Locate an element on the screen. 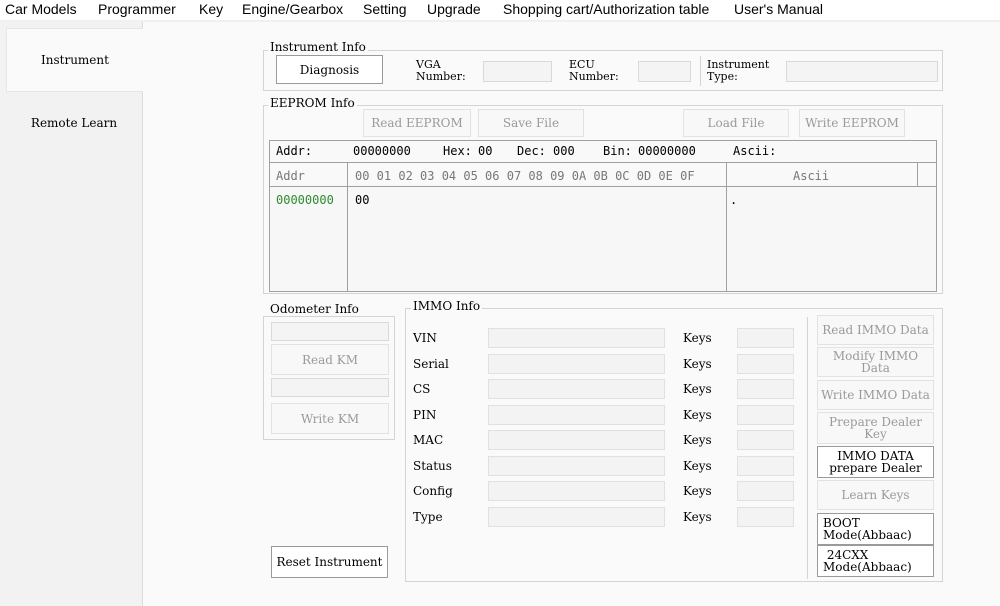 The image size is (1000, 606). immo-cs-field is located at coordinates (576, 389).